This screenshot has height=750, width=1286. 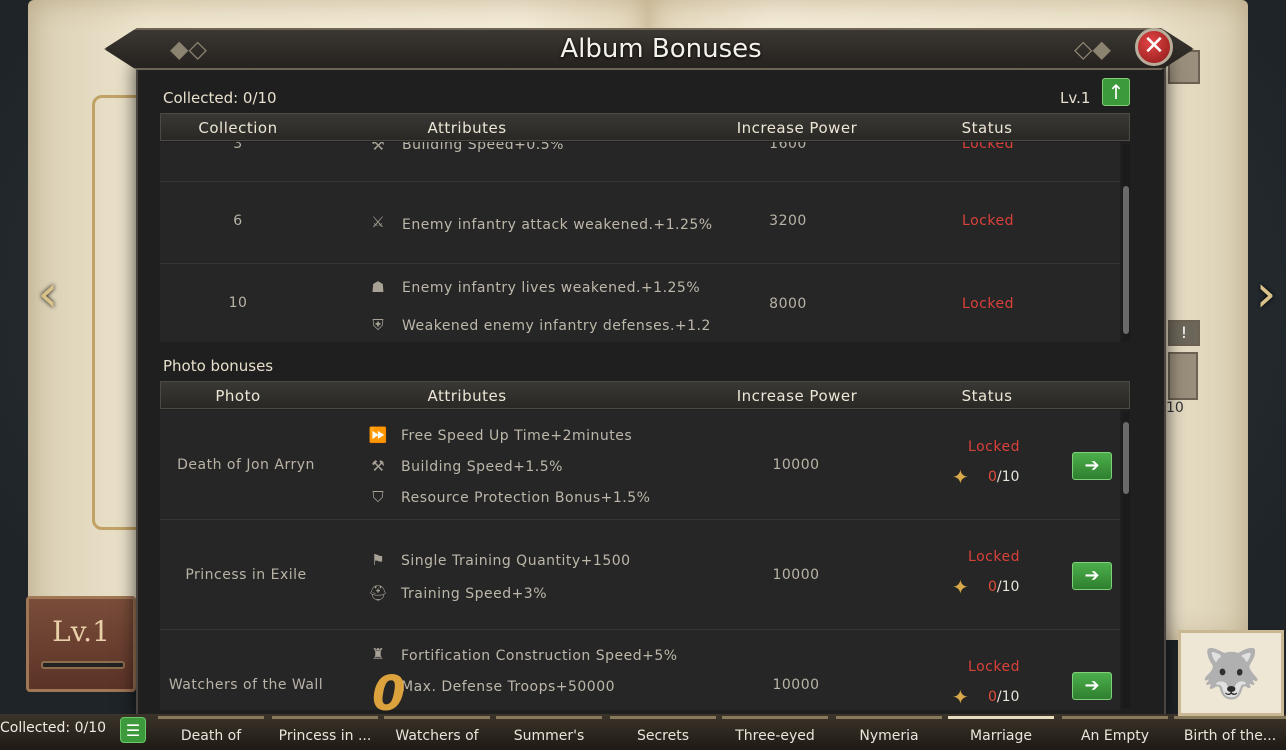 What do you see at coordinates (516, 561) in the screenshot?
I see `attribute-text: Single Training Quantity+1500` at bounding box center [516, 561].